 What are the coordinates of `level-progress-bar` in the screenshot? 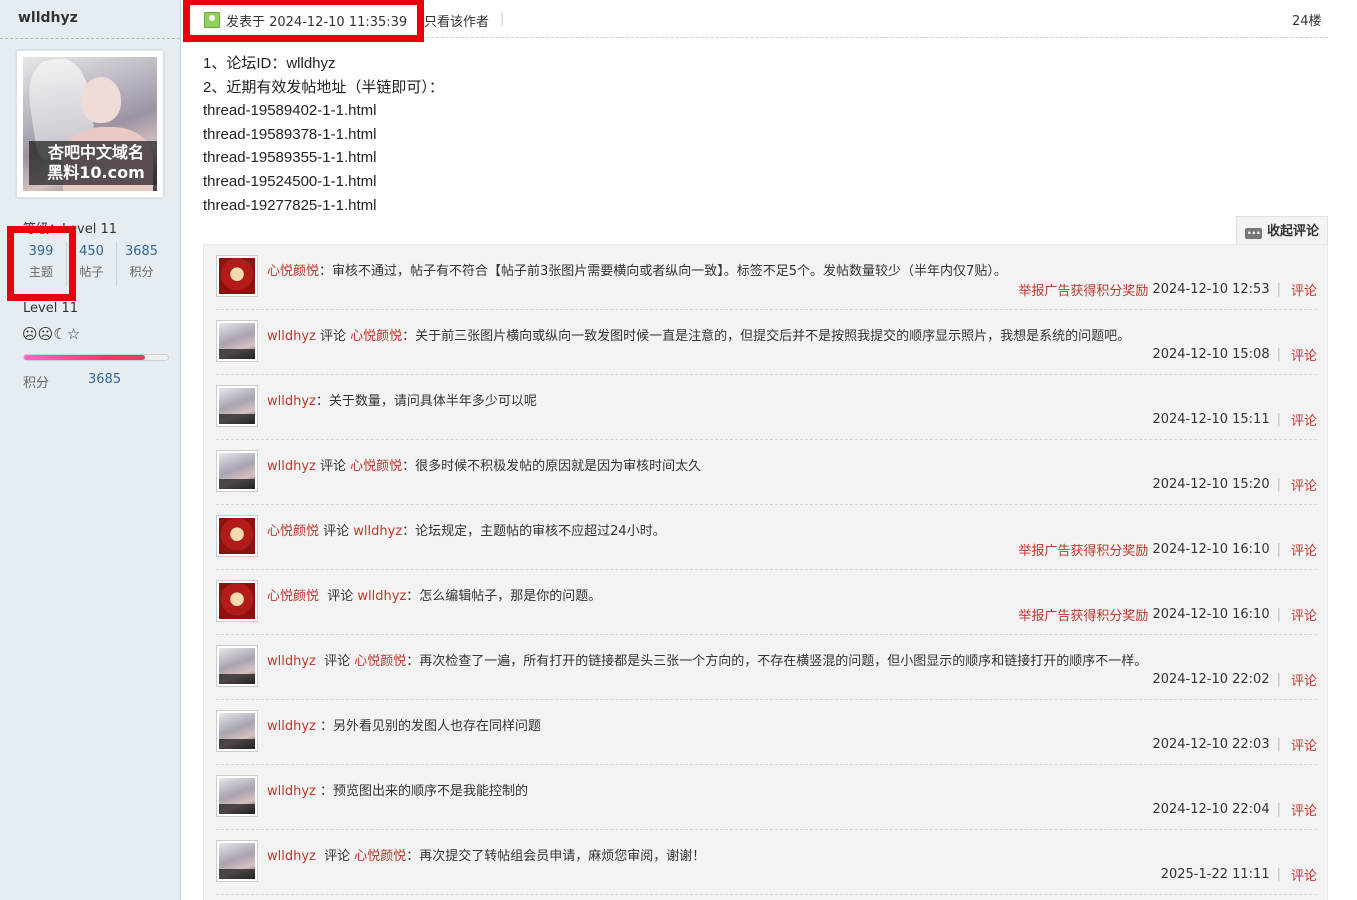 It's located at (96, 357).